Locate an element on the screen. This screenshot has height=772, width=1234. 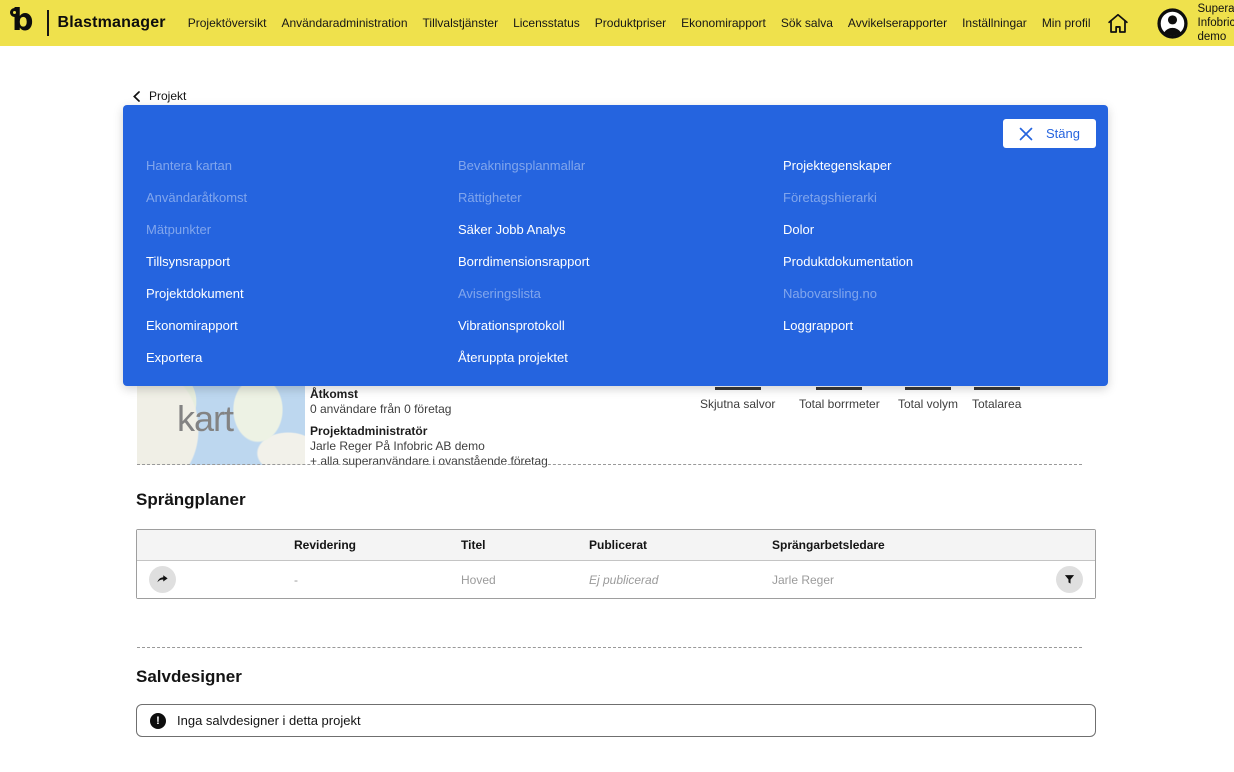
breadcrumb-label: Projekt is located at coordinates (168, 96).